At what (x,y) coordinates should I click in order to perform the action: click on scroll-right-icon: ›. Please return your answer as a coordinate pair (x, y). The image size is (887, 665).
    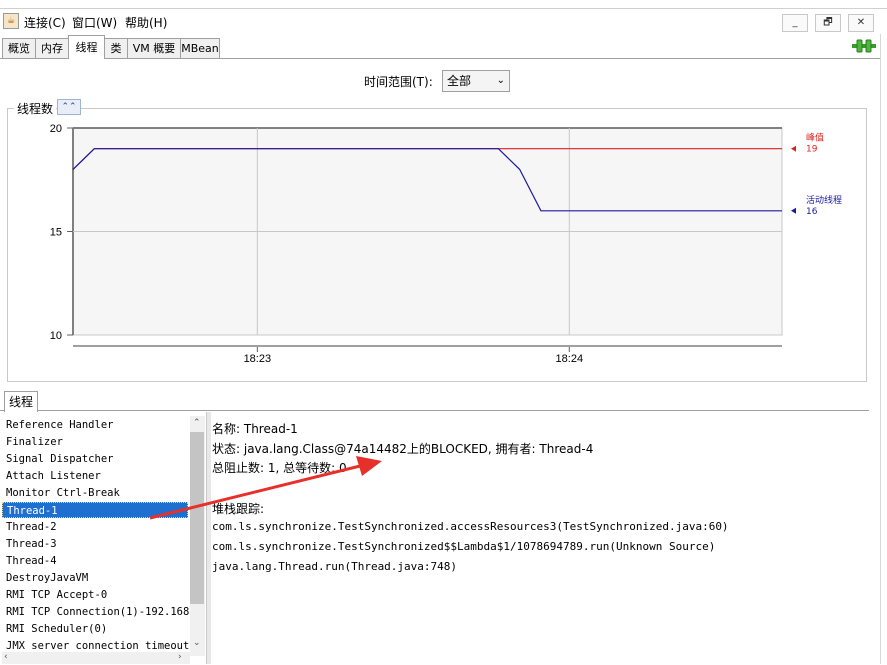
    Looking at the image, I should click on (180, 657).